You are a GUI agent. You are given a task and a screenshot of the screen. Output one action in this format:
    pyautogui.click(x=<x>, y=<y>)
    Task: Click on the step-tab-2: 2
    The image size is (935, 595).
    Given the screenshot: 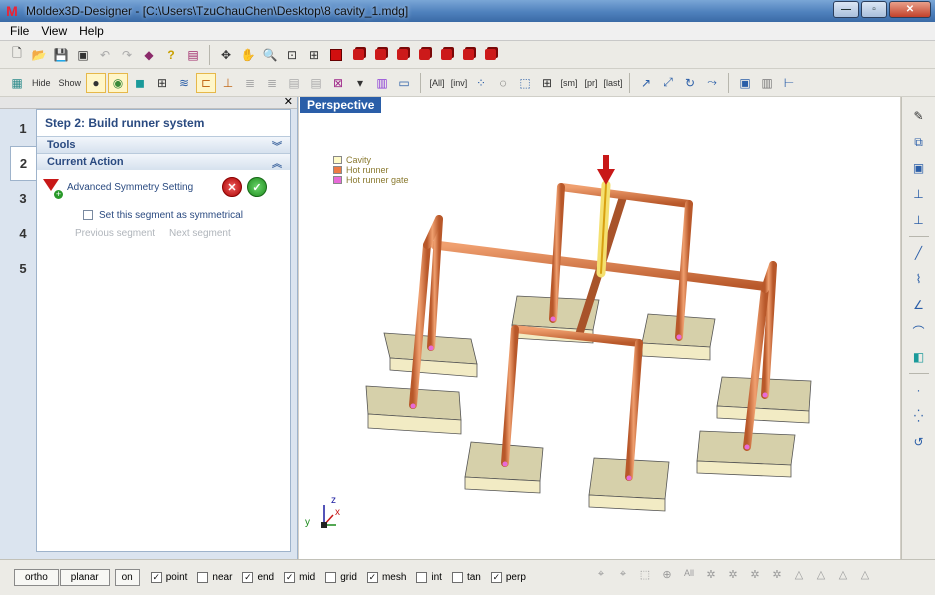 What is the action you would take?
    pyautogui.click(x=23, y=163)
    